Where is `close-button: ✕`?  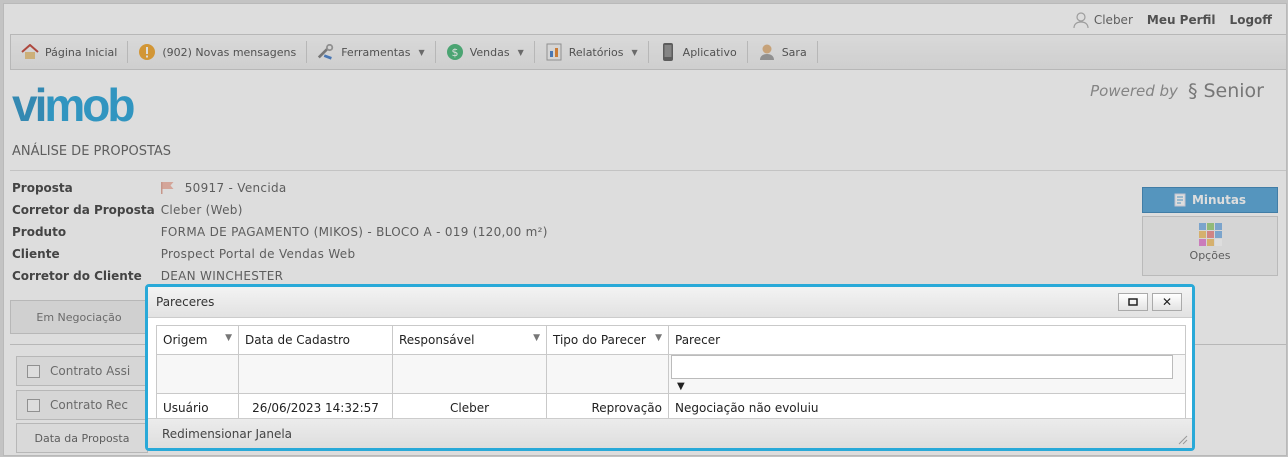 close-button: ✕ is located at coordinates (1167, 302).